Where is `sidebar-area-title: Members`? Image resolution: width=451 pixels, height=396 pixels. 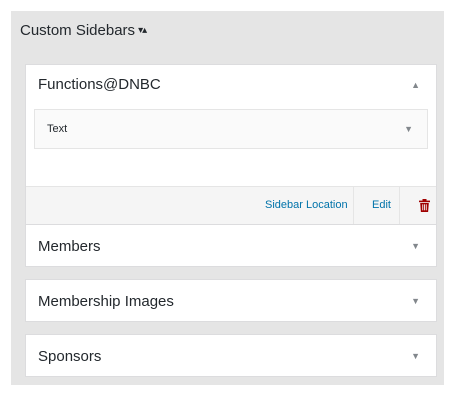 sidebar-area-title: Members is located at coordinates (69, 246).